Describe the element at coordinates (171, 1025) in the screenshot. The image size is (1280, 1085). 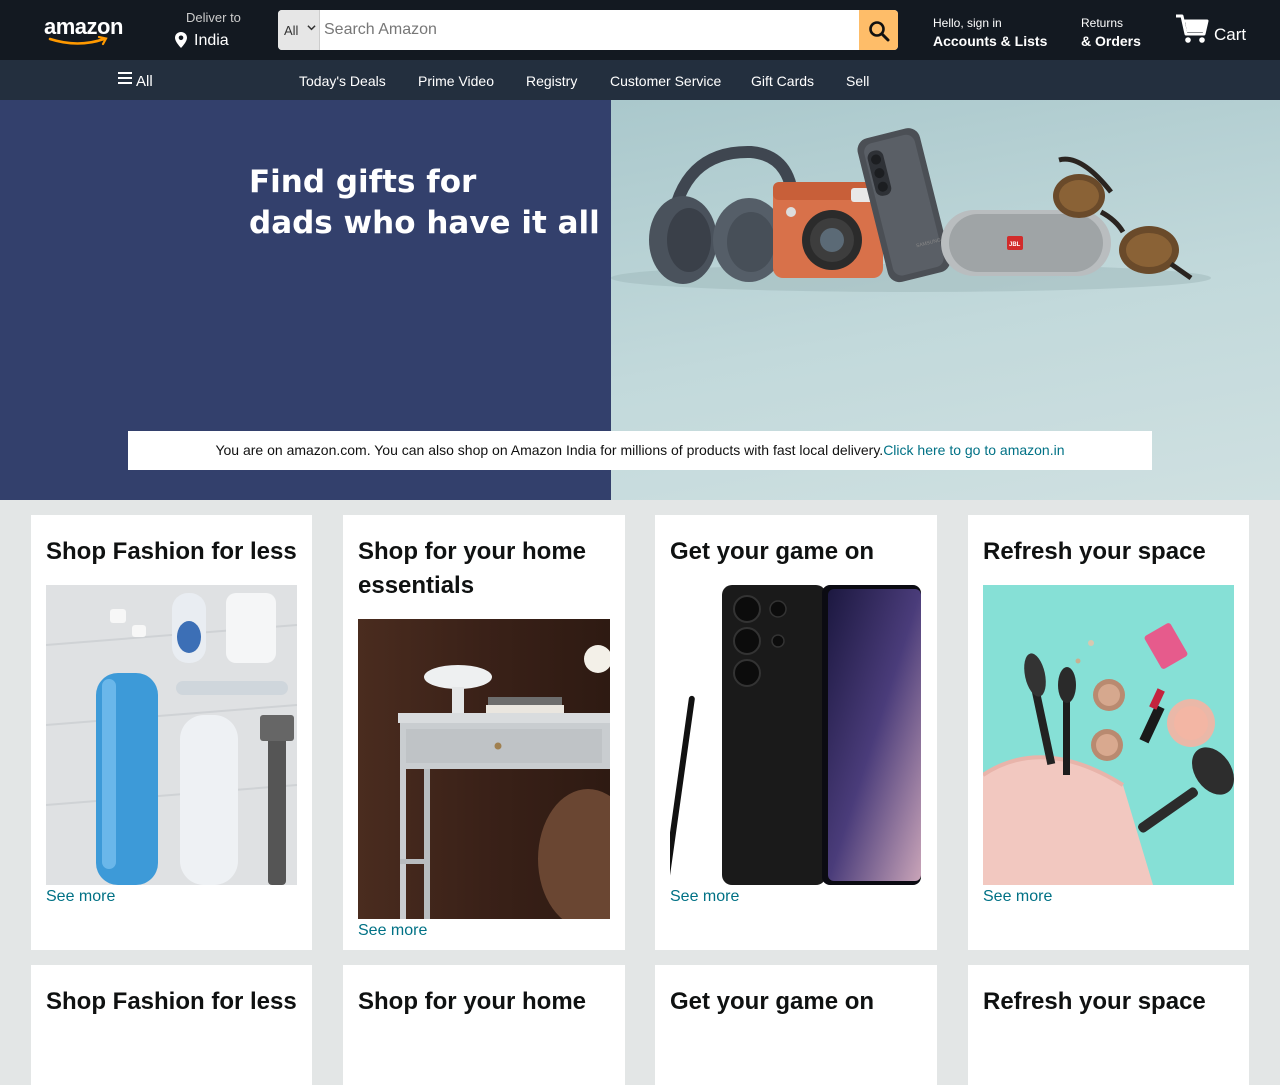
I see `card-fashion-2: Shop Fashion for less` at that location.